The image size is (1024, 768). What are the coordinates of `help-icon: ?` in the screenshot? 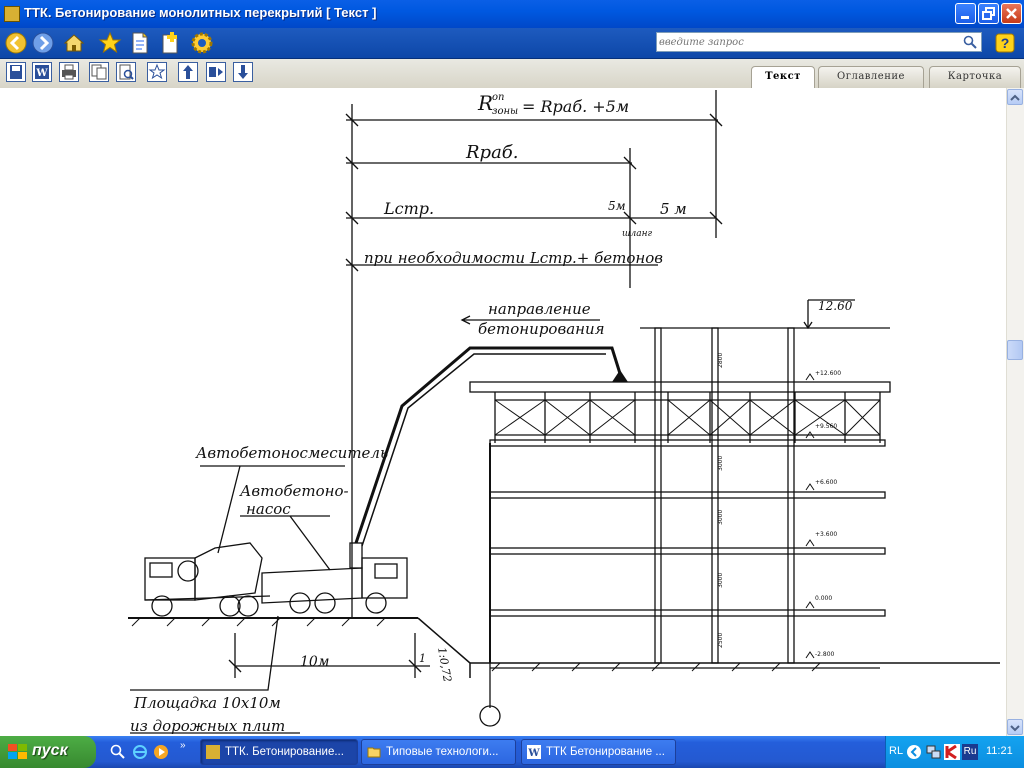 It's located at (1005, 43).